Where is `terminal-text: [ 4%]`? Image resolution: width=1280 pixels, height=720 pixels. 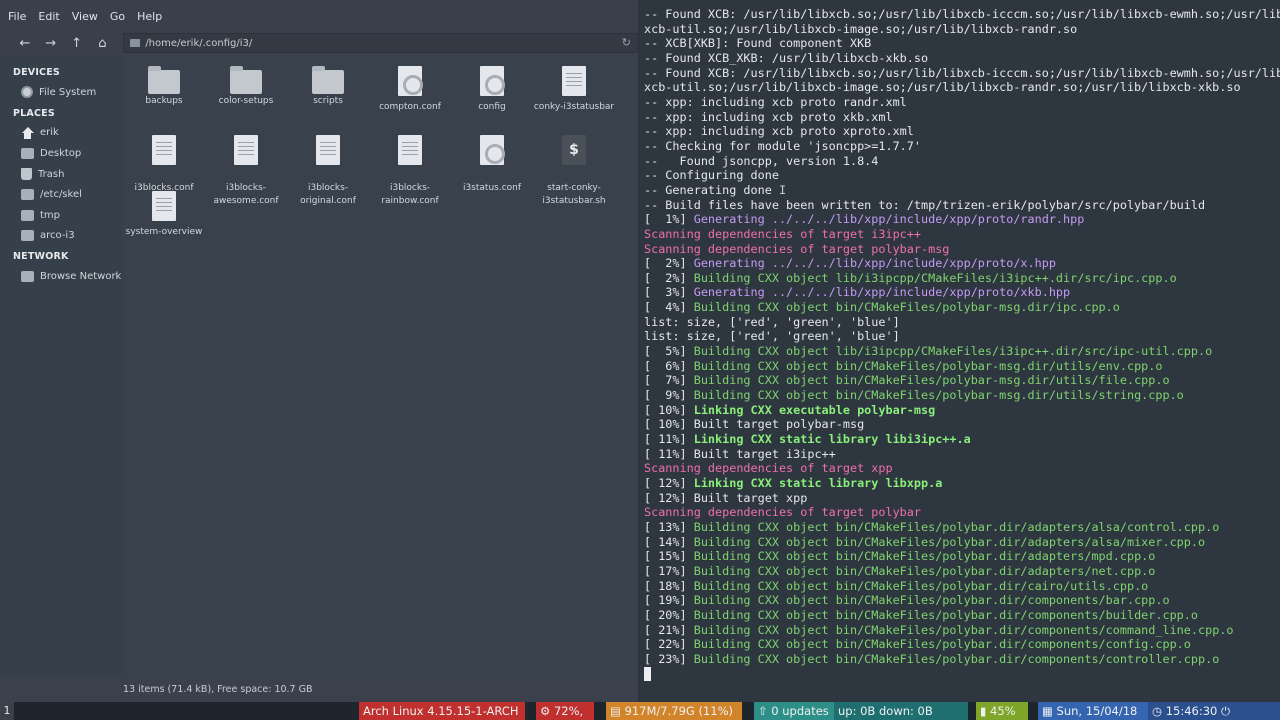
terminal-text: [ 4%] is located at coordinates (669, 307).